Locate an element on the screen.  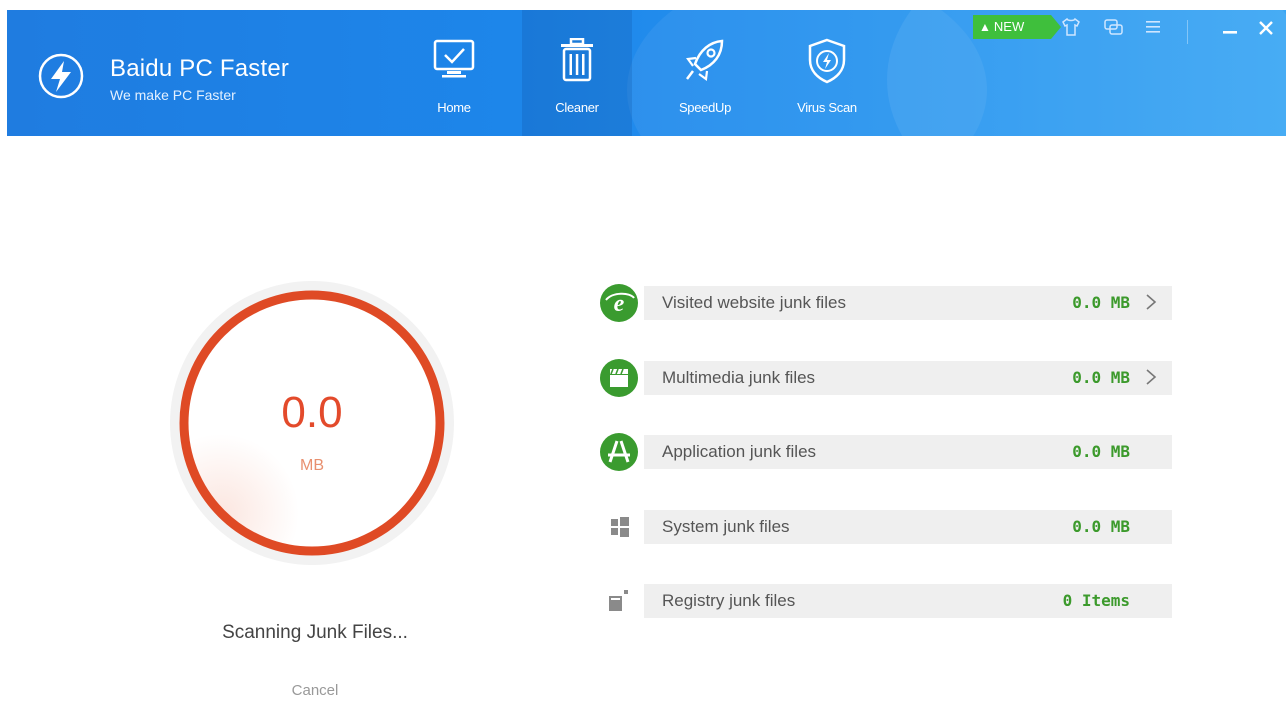
tab-cleaner: Cleaner is located at coordinates (577, 73).